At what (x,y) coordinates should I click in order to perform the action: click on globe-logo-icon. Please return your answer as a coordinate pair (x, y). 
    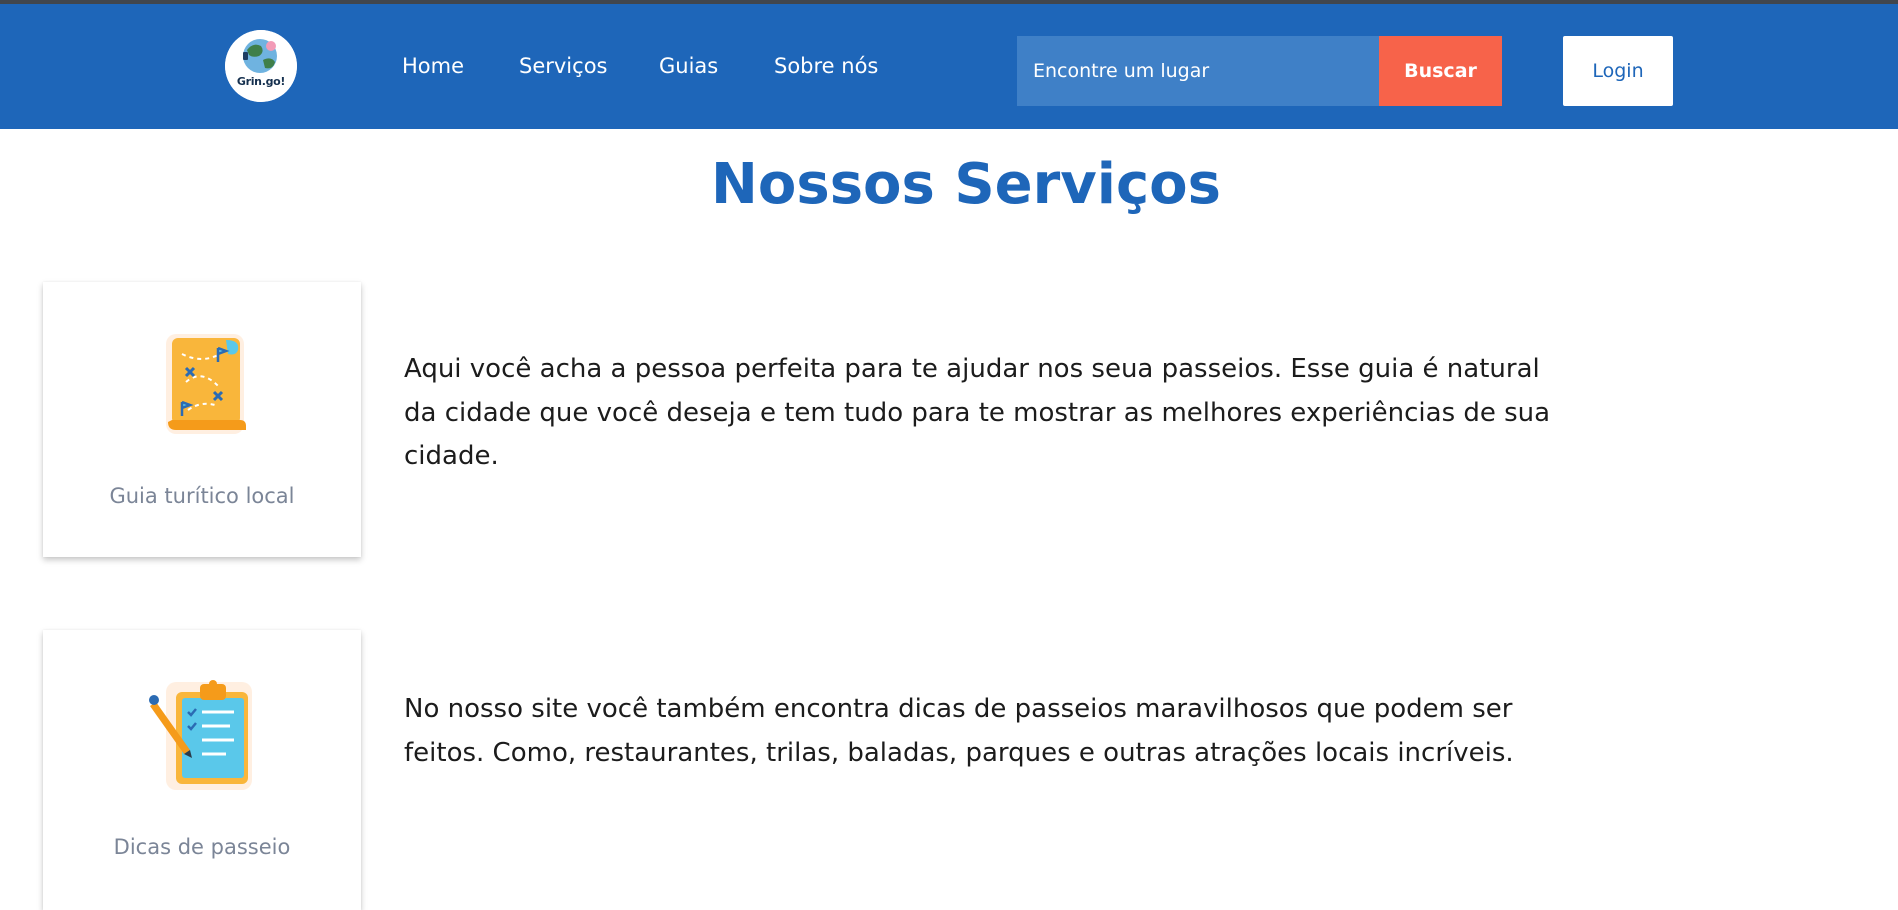
    Looking at the image, I should click on (261, 66).